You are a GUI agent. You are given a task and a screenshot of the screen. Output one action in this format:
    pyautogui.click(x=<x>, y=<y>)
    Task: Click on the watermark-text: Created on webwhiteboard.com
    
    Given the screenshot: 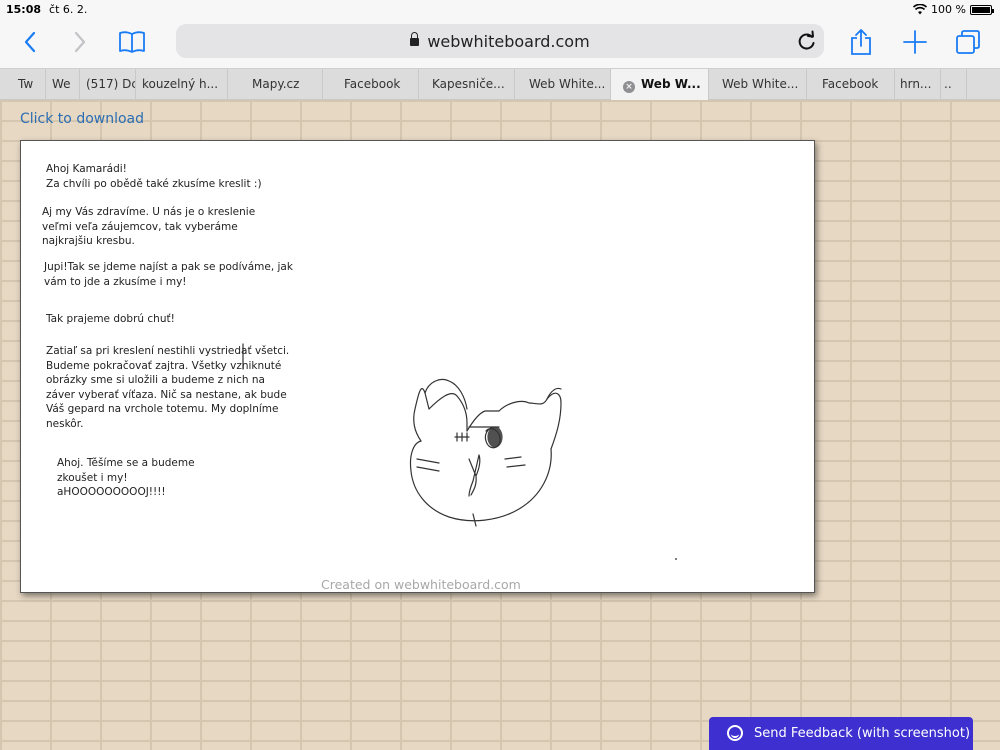 What is the action you would take?
    pyautogui.click(x=421, y=584)
    